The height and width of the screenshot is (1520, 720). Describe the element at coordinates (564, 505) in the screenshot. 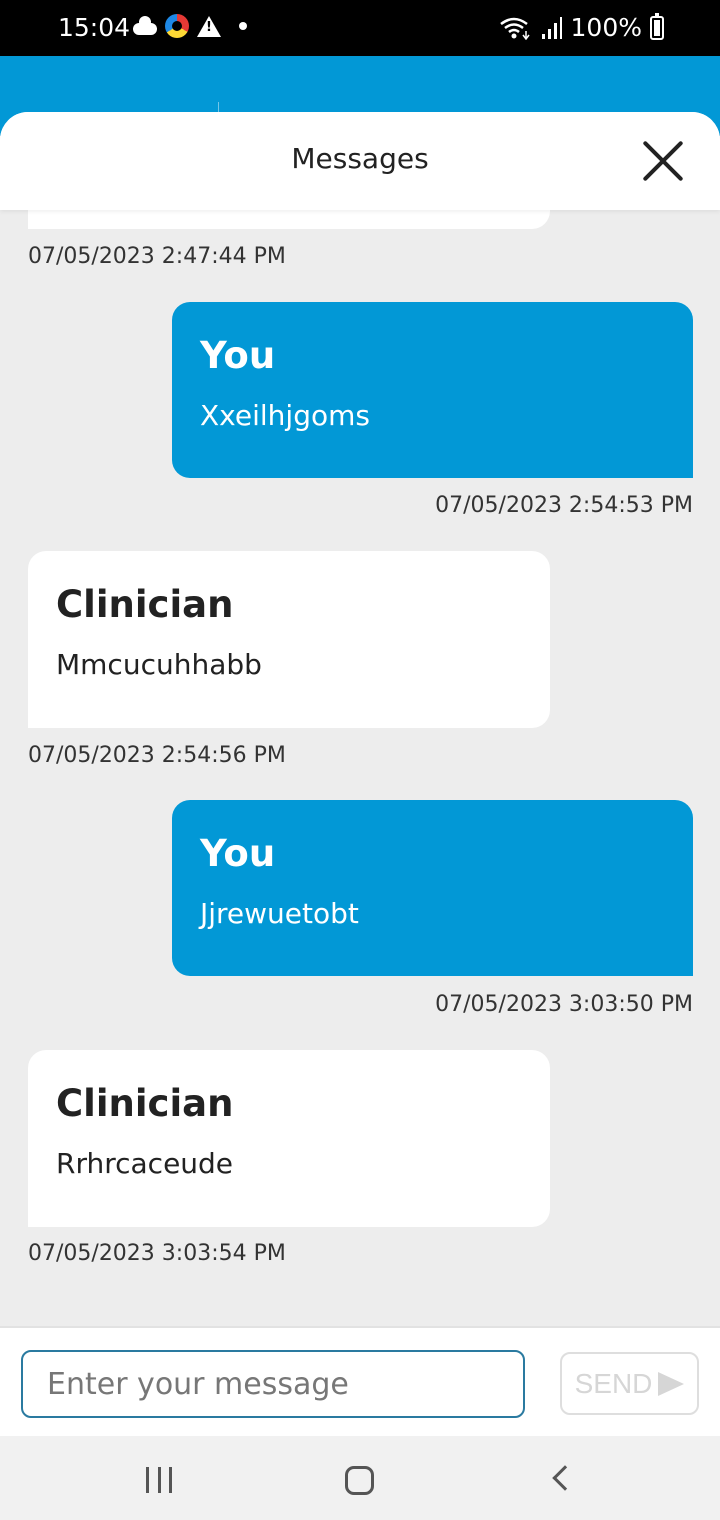

I see `message-timestamp: 07/05/2023 2:54:53 PM` at that location.